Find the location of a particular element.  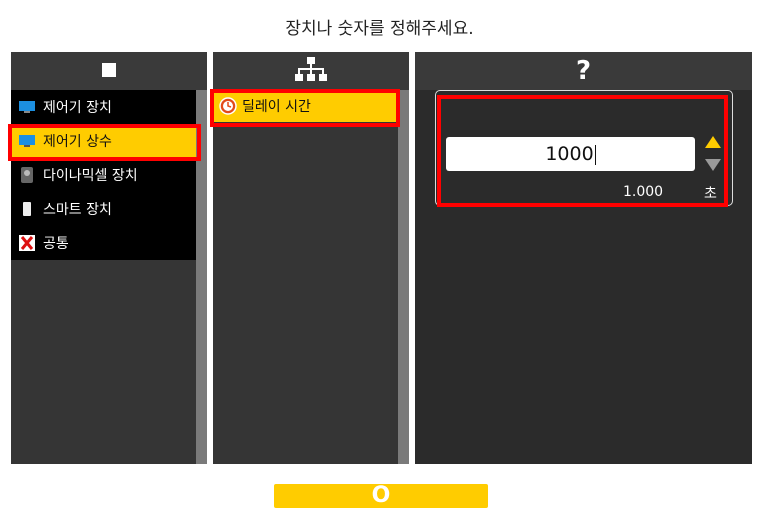

parameter-item-delay-time: 딜레이 시간 is located at coordinates (305, 106).